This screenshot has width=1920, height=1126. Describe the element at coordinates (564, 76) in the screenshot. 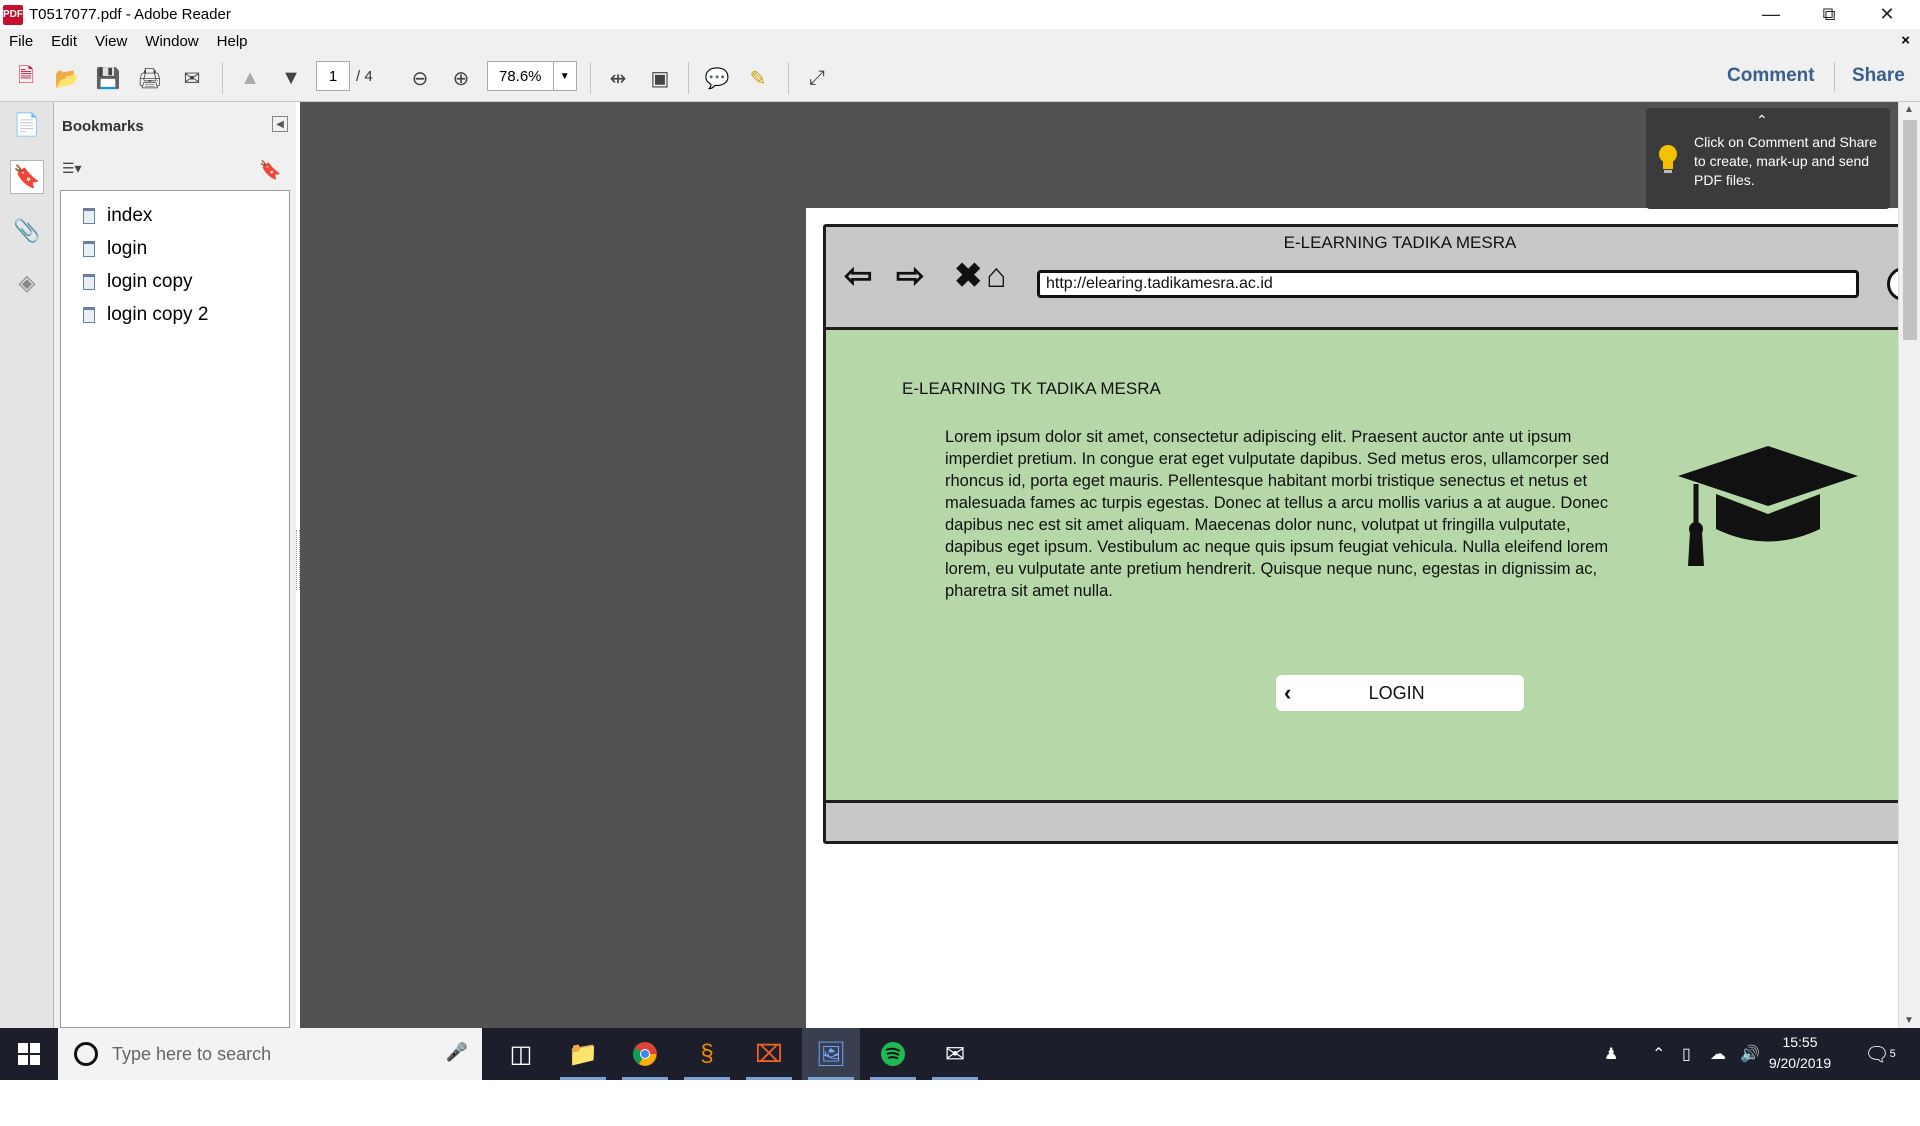

I see `chevron-down-icon: ▼` at that location.